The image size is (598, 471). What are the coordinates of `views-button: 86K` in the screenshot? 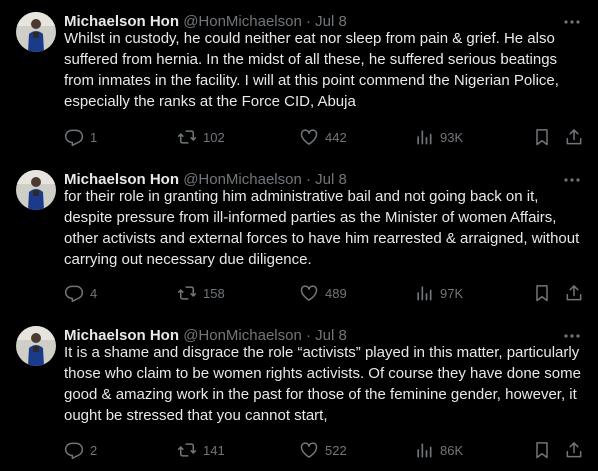 It's located at (438, 450).